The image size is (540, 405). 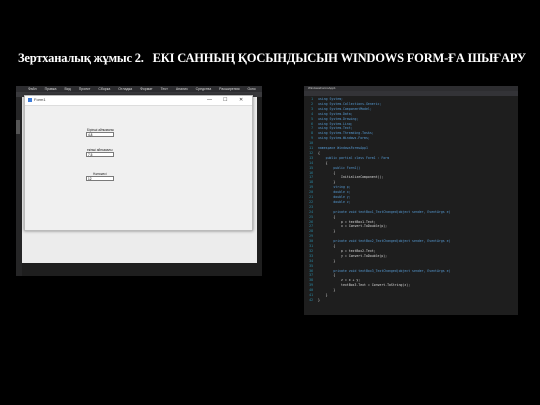 I want to click on code-line: 29, so click(x=413, y=236).